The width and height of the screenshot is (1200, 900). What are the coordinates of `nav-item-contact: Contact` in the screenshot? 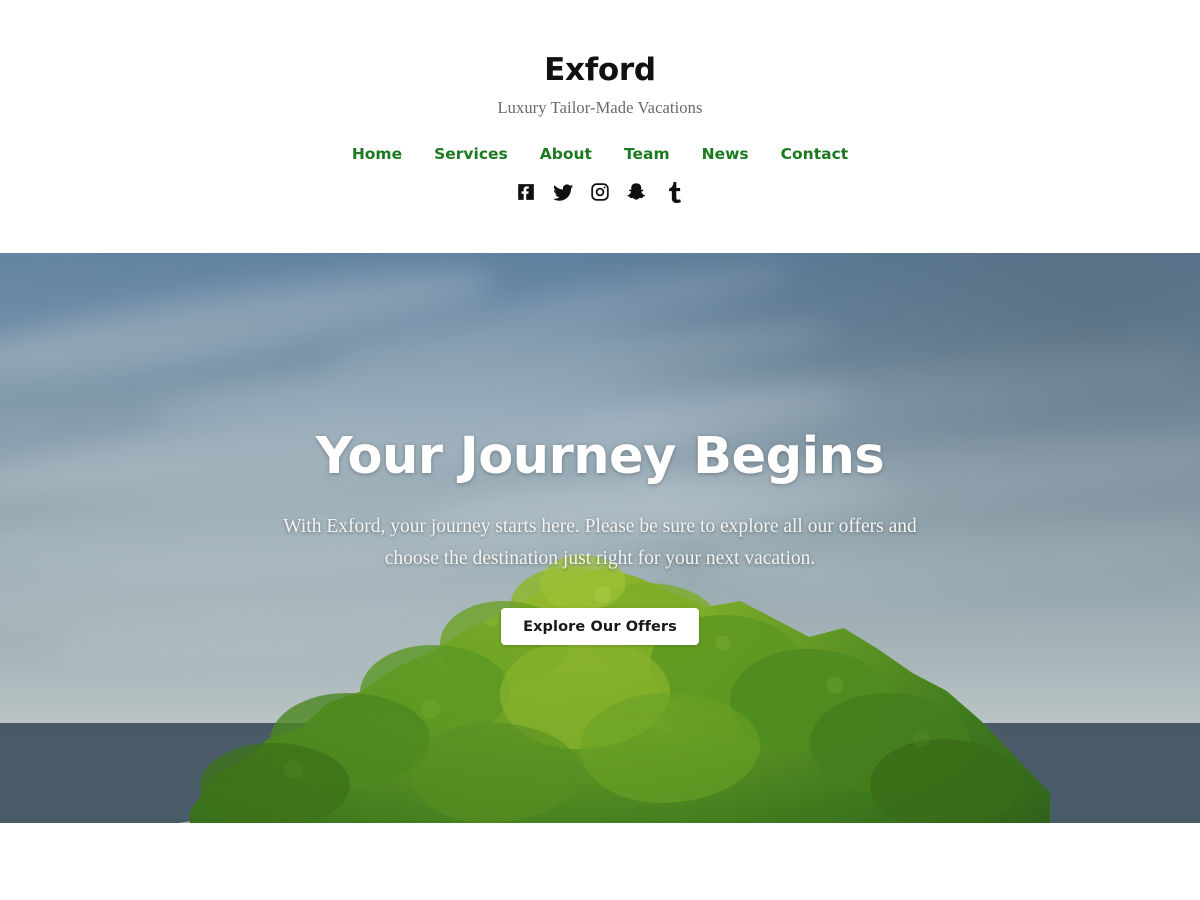 It's located at (815, 154).